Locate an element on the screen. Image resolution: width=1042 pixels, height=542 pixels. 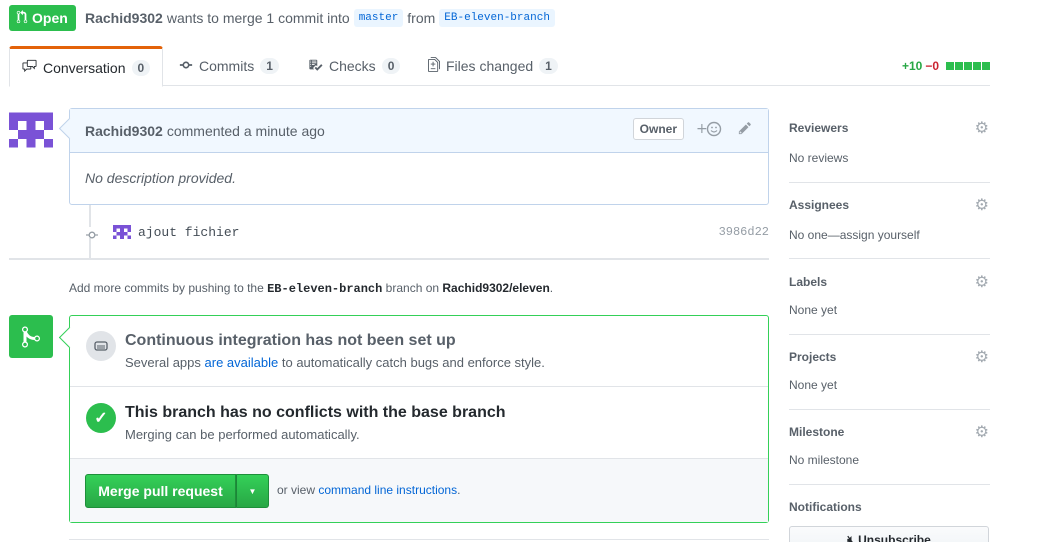
push-hint-branch: EB-eleven-branch is located at coordinates (325, 289).